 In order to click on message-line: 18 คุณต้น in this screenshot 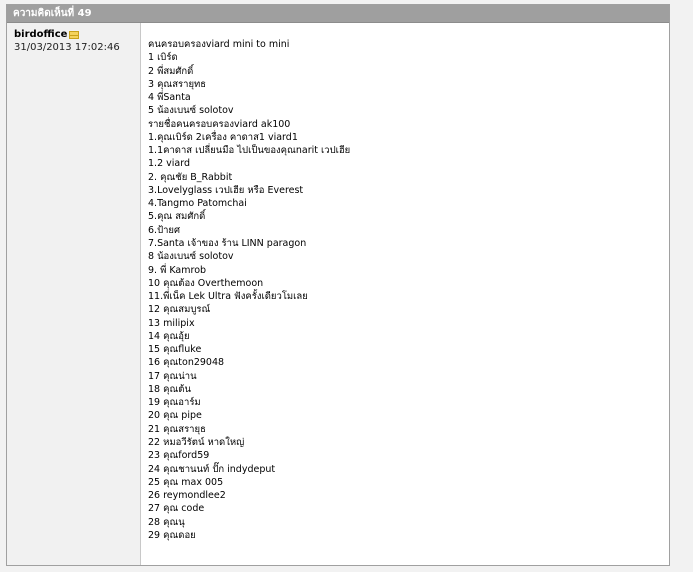, I will do `click(169, 389)`.